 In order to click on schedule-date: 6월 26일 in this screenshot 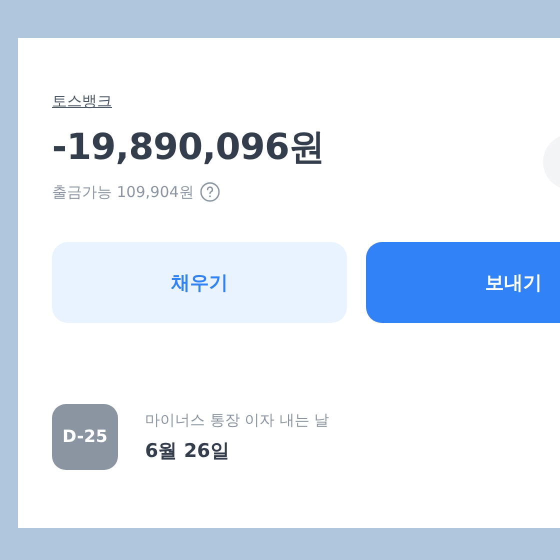, I will do `click(187, 451)`.